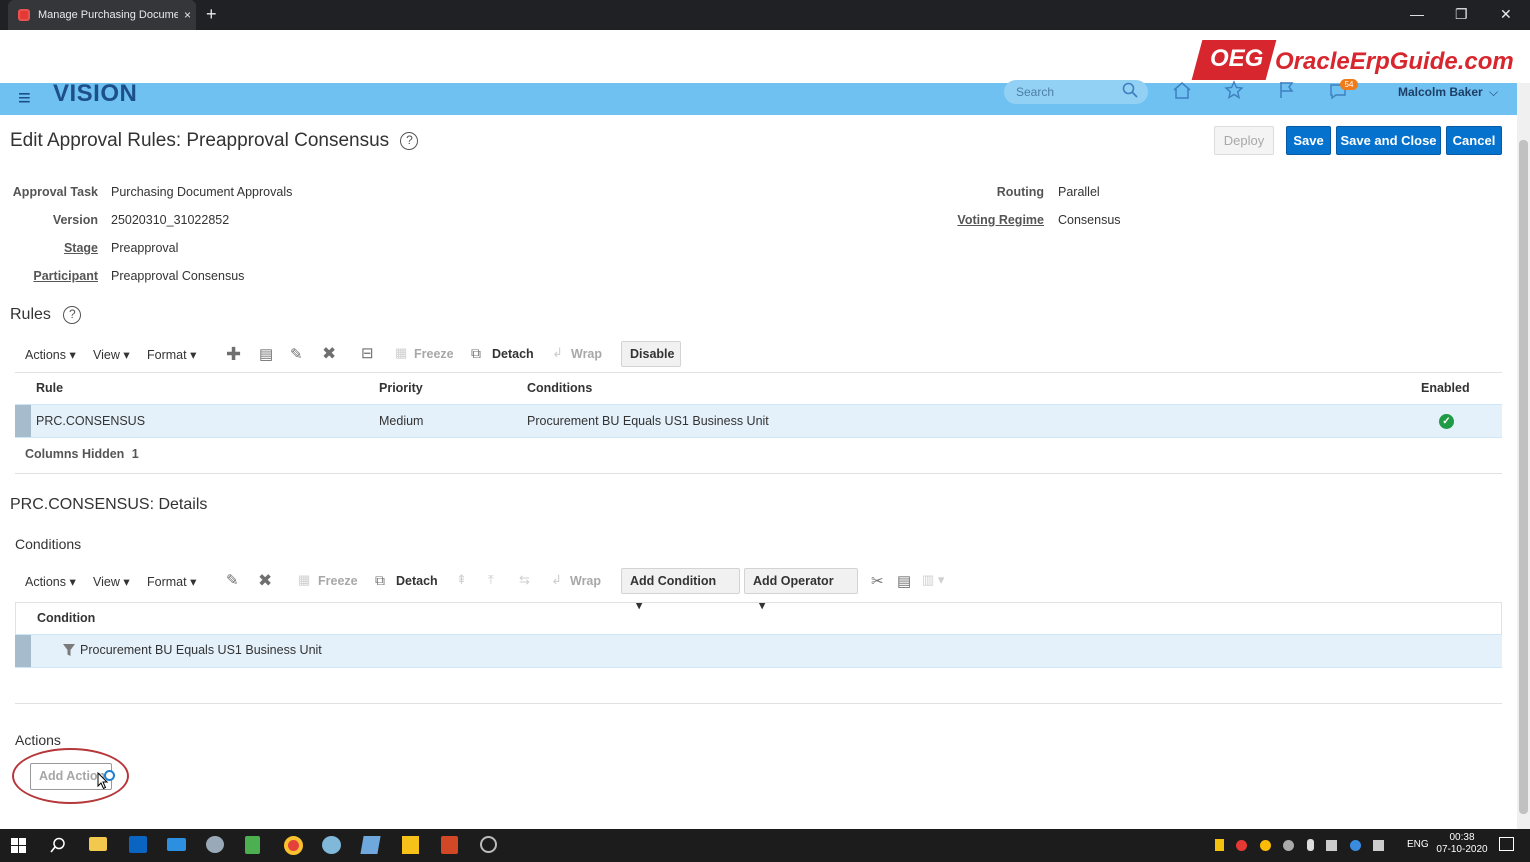 The width and height of the screenshot is (1530, 862). I want to click on clock: 00:38 07-10-2020, so click(1462, 844).